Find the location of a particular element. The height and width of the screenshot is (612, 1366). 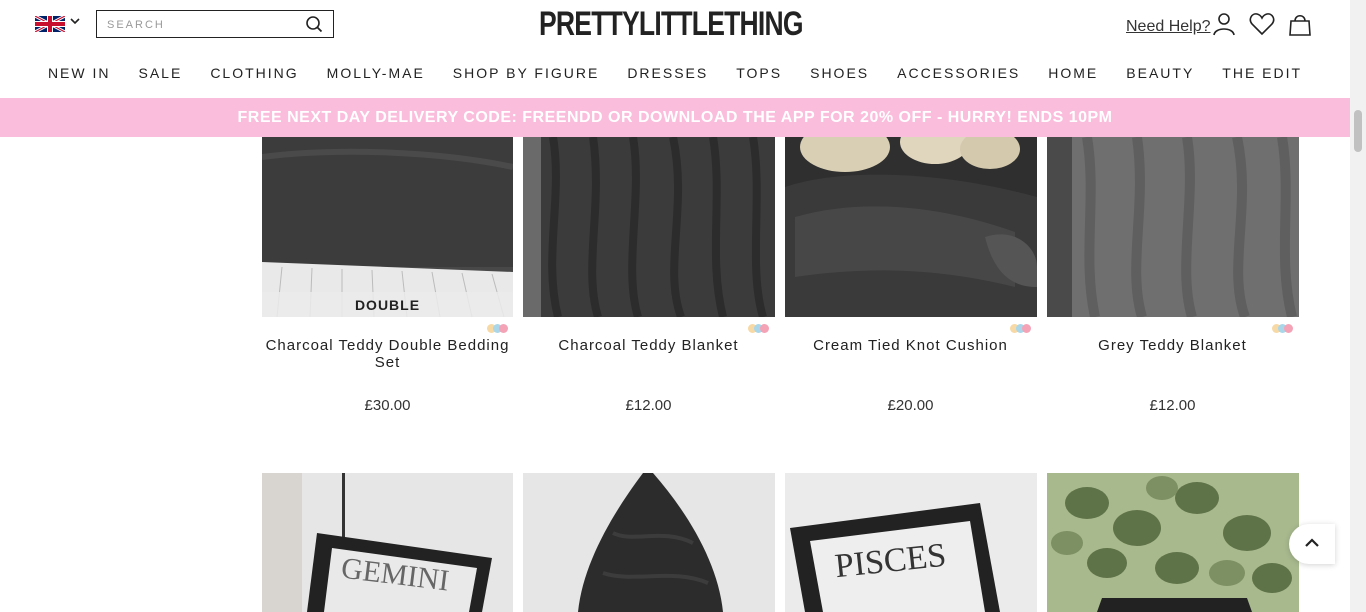

product-name: Charcoal Teddy Double Bedding Set is located at coordinates (387, 354).